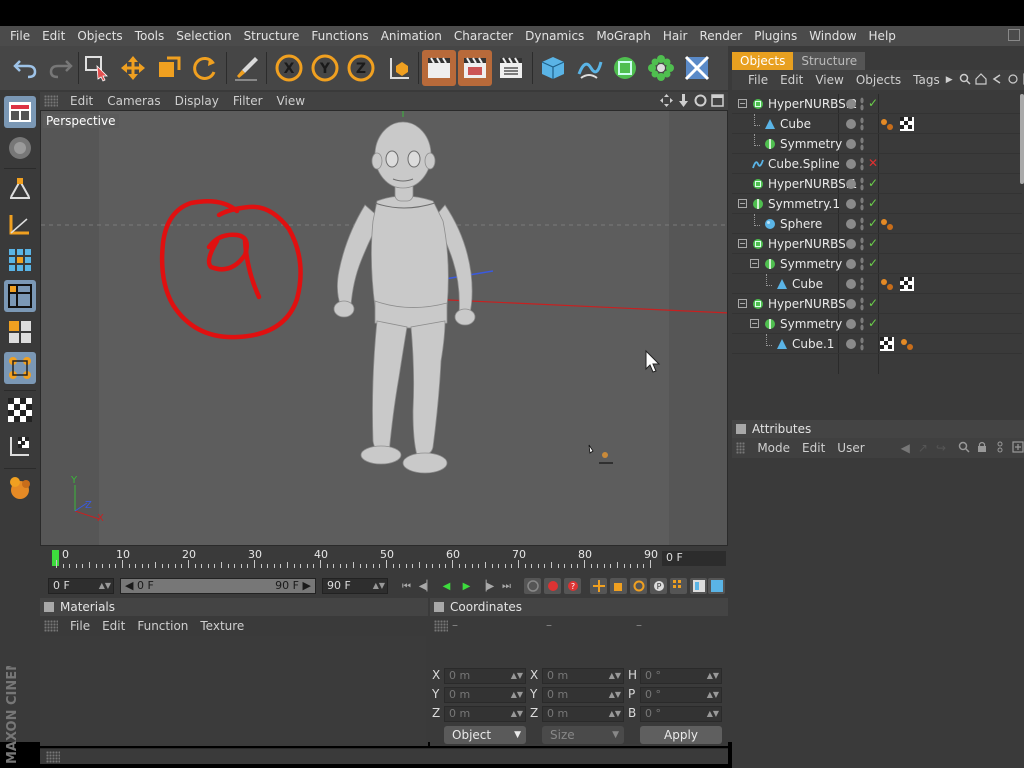 This screenshot has width=1024, height=768. Describe the element at coordinates (877, 144) in the screenshot. I see `object-row: Symmetry` at that location.